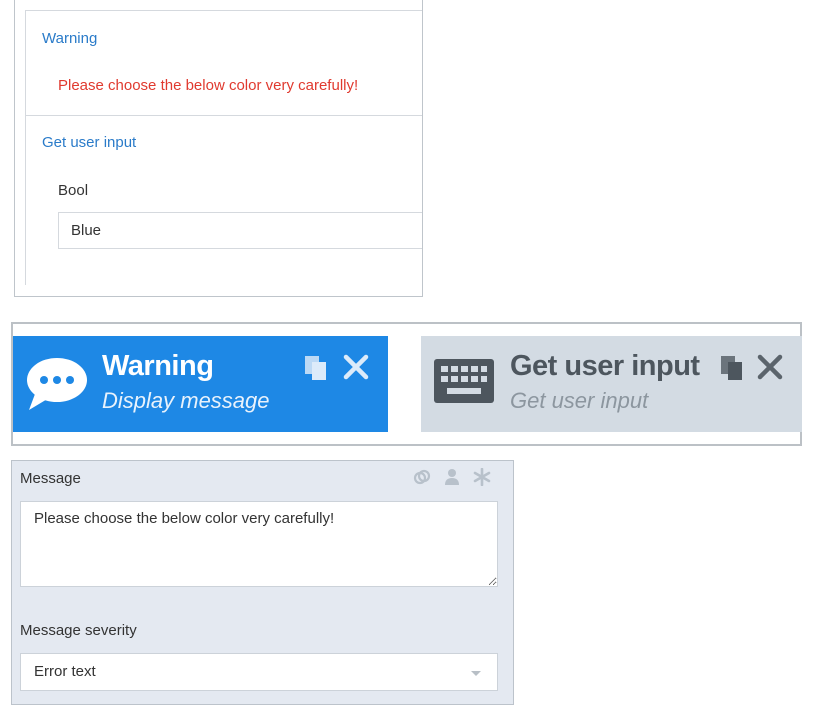 This screenshot has width=819, height=712. Describe the element at coordinates (422, 479) in the screenshot. I see `link-icon` at that location.